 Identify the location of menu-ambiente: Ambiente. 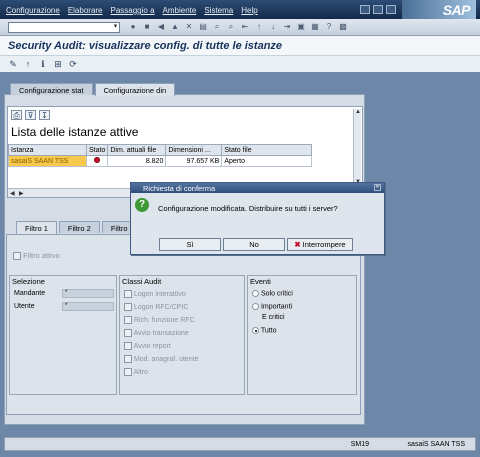
(180, 10).